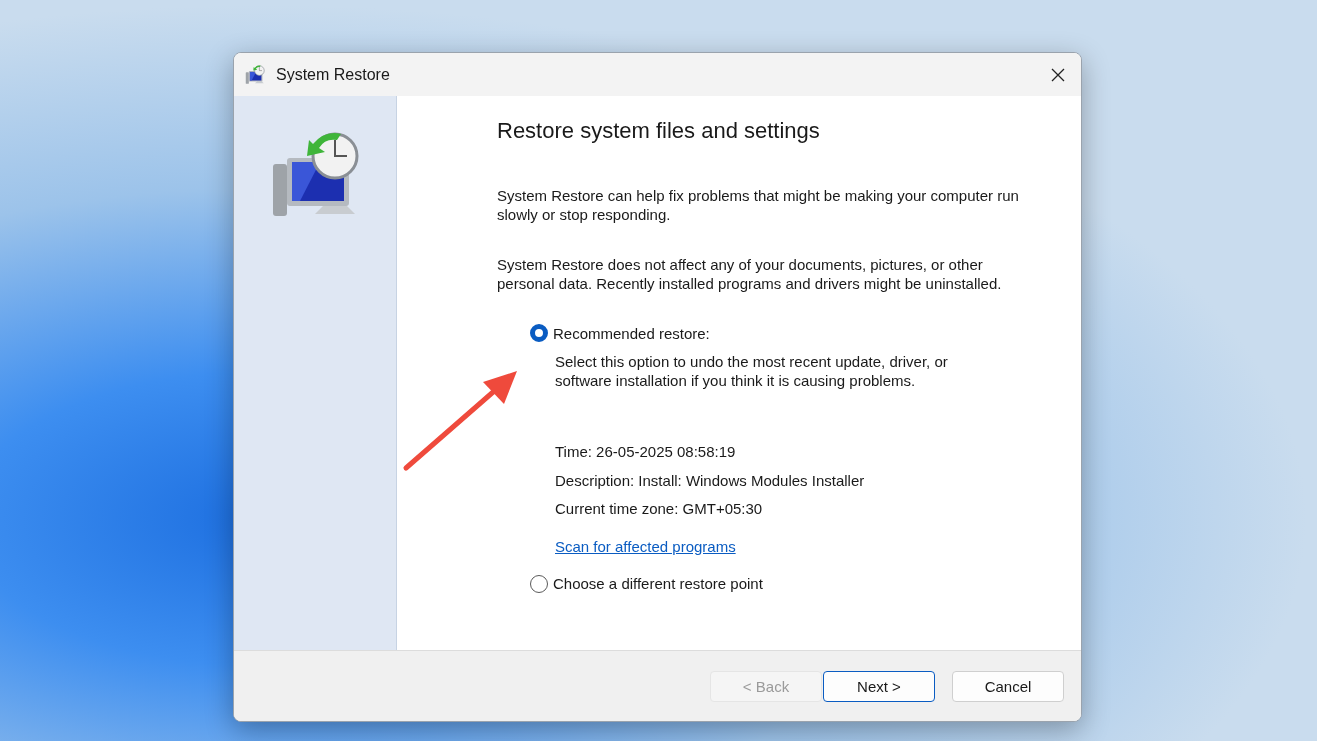 The image size is (1317, 741). I want to click on body-text: System Restore can help fix problems that might be making your computer run slowly or stop responding., so click(758, 205).